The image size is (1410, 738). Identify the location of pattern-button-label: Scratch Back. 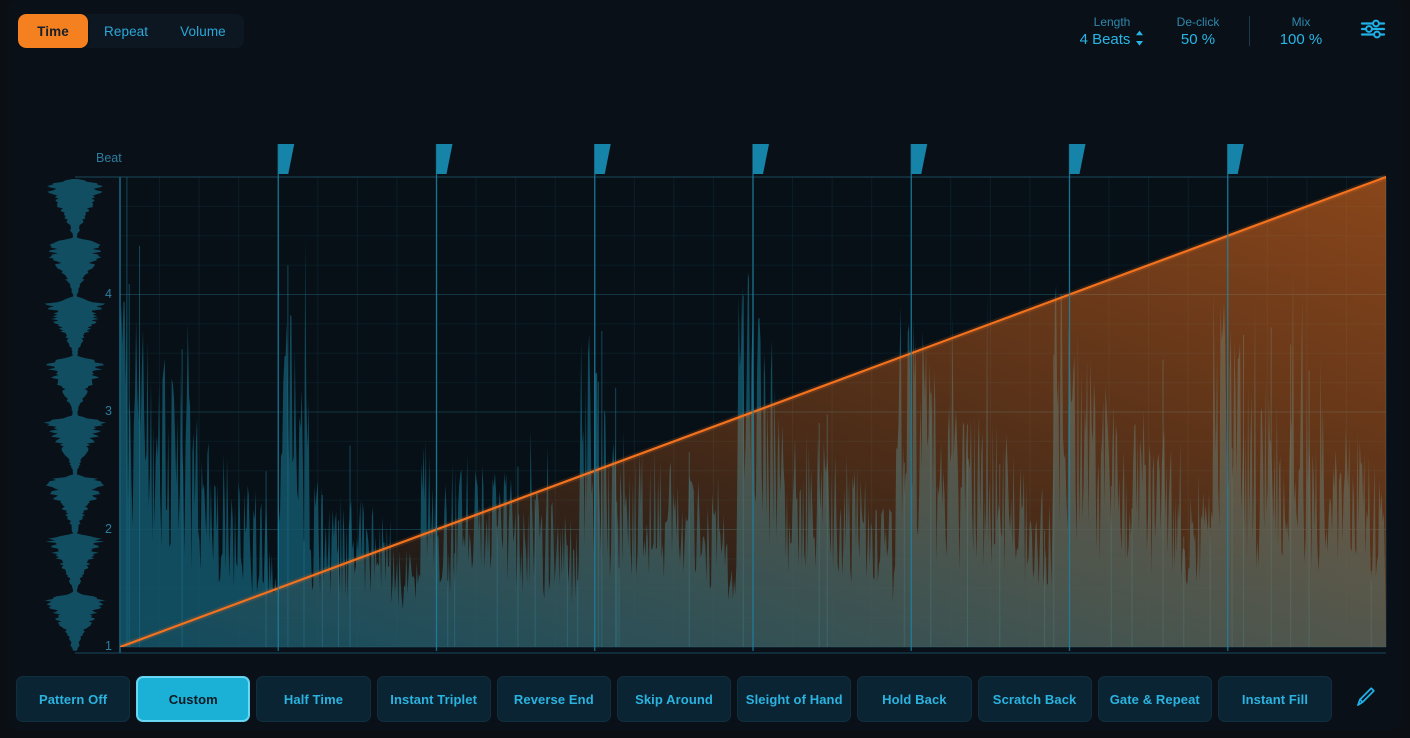
(1034, 699).